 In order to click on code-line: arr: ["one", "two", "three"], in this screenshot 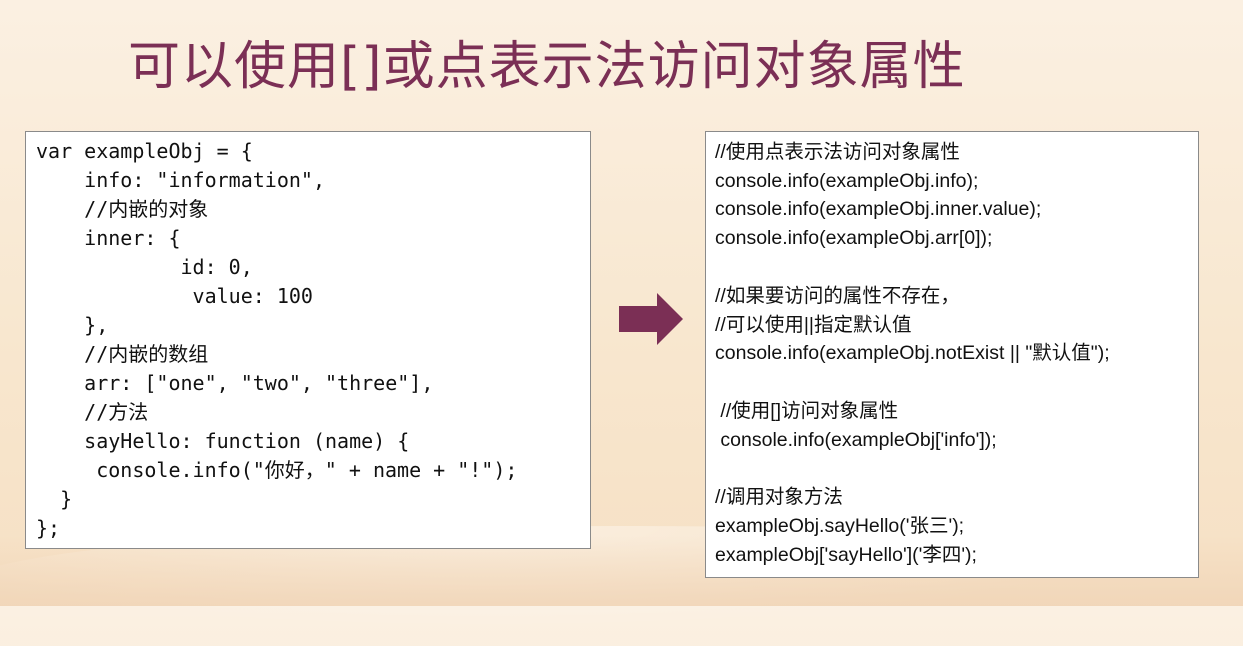, I will do `click(235, 383)`.